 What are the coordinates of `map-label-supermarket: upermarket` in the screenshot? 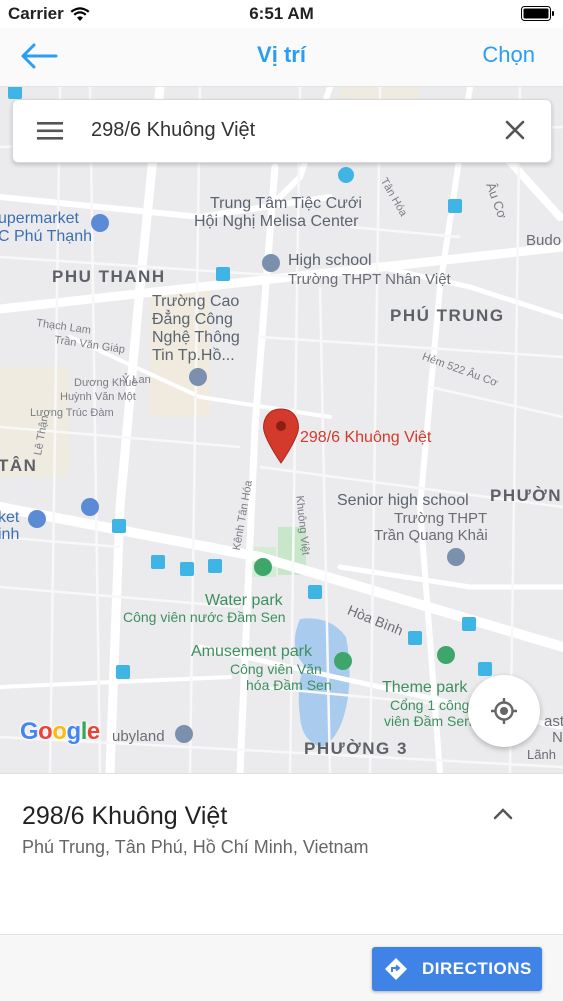 It's located at (39, 218).